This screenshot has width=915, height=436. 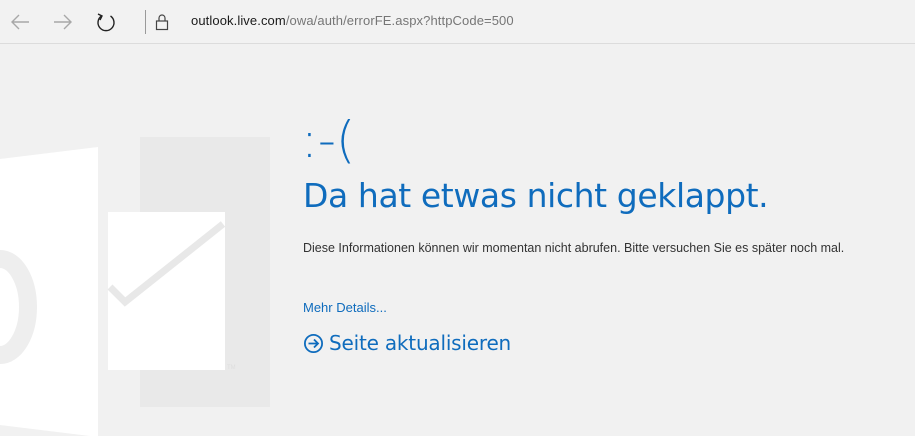 I want to click on svg-text: TM, so click(x=231, y=368).